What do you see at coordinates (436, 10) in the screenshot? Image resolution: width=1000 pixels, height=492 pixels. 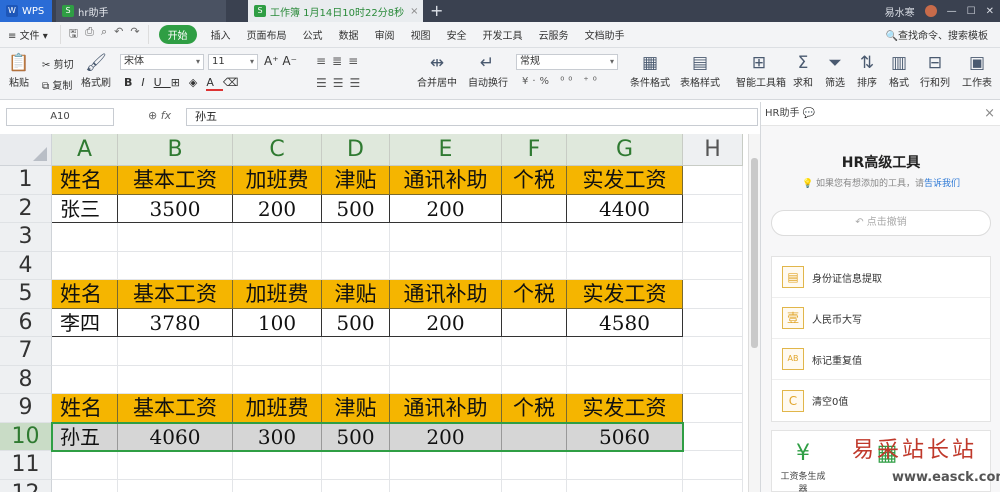 I see `new-tab-icon: +` at bounding box center [436, 10].